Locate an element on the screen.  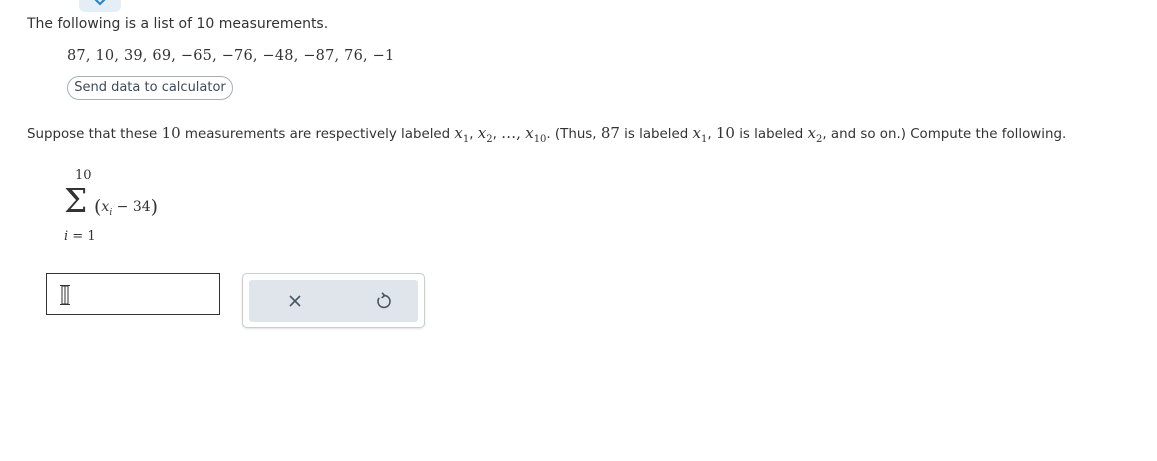
sigma-symbol: Σ is located at coordinates (76, 200).